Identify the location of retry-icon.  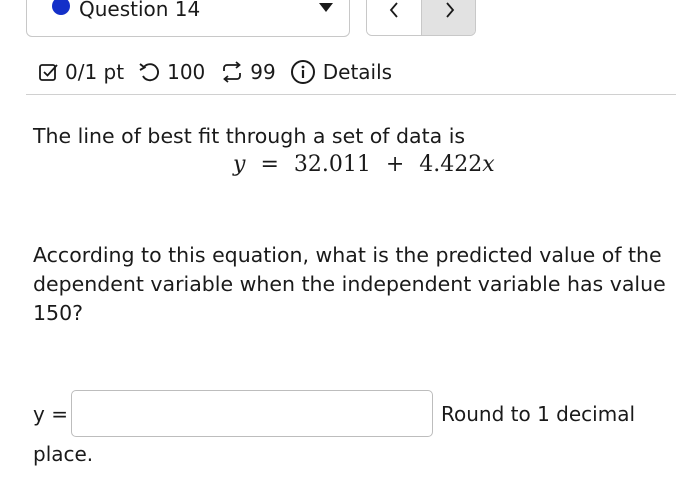
(150, 72).